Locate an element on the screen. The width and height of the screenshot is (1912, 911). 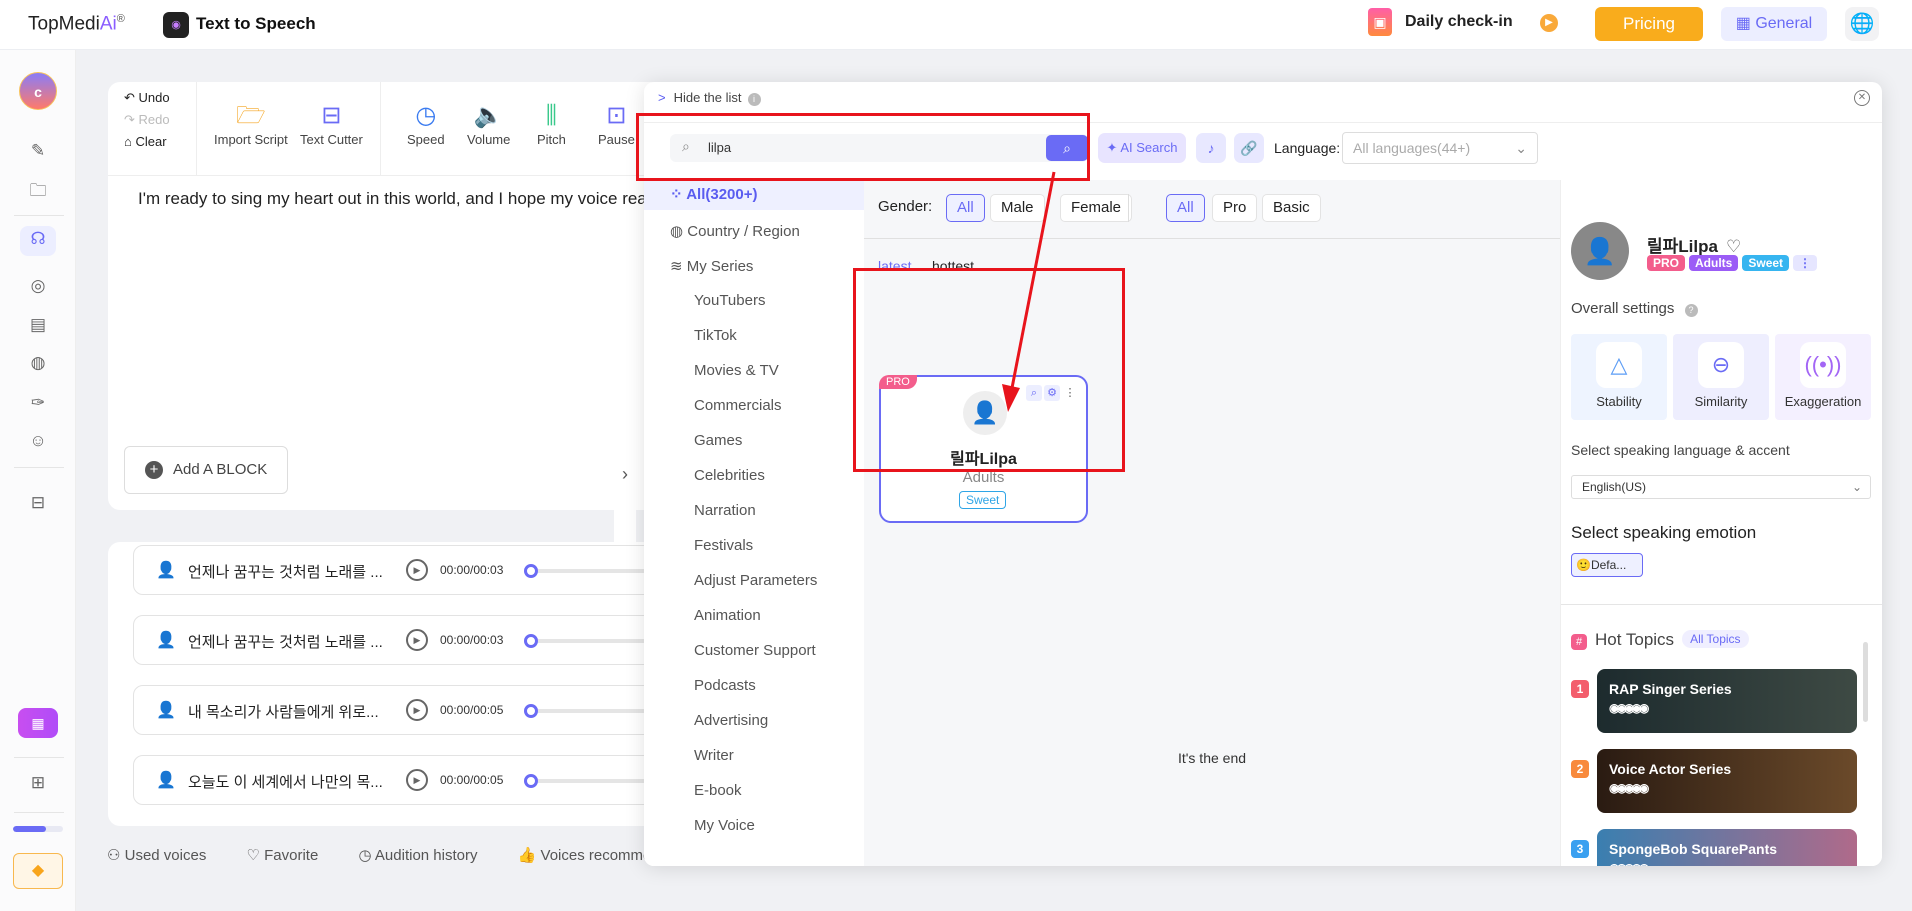
arrow-head is located at coordinates (1011, 398).